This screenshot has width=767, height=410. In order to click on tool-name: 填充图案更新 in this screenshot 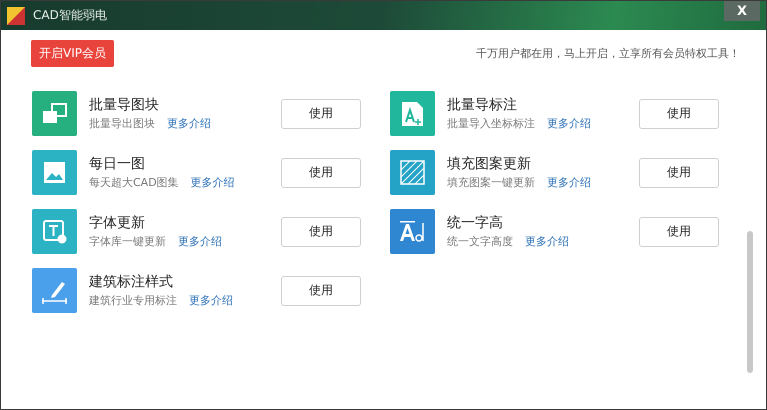, I will do `click(489, 164)`.